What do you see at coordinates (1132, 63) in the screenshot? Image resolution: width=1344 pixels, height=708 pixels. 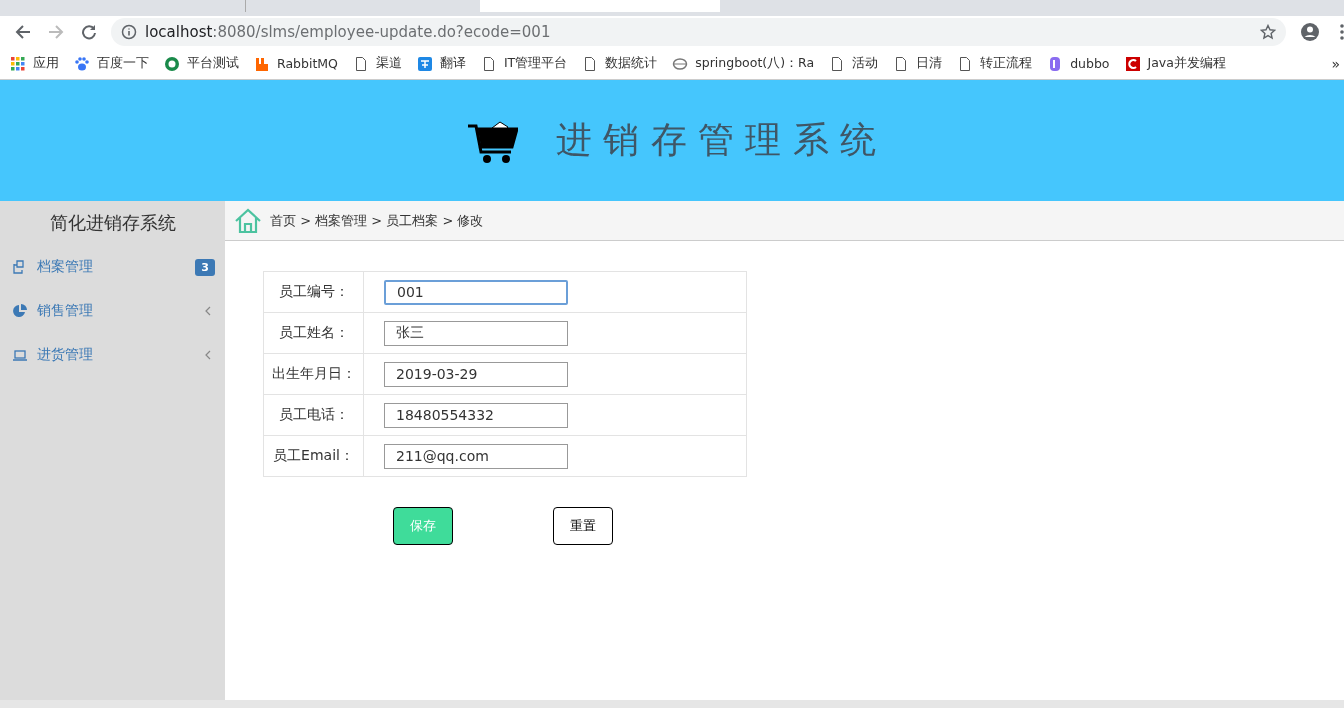 I see `c-logo-icon` at bounding box center [1132, 63].